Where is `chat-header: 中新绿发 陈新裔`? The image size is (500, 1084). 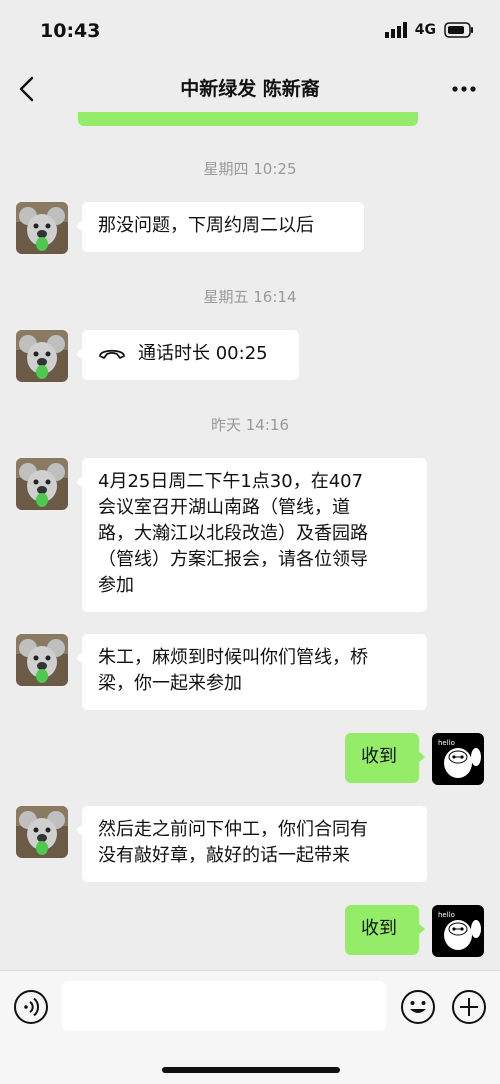
chat-header: 中新绿发 陈新裔 is located at coordinates (250, 89).